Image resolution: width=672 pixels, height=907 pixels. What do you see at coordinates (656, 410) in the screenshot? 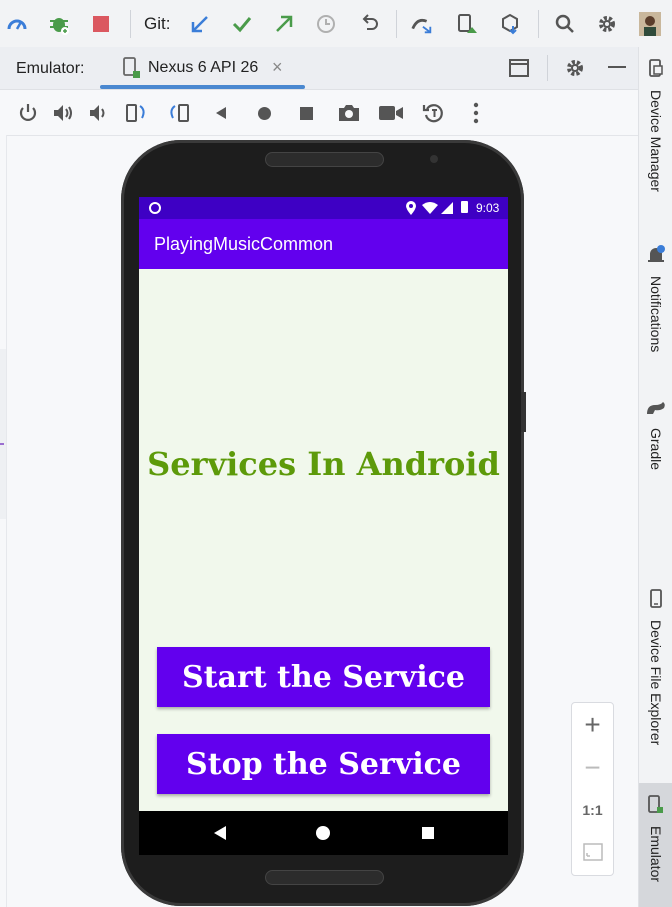
I see `gradle-icon` at bounding box center [656, 410].